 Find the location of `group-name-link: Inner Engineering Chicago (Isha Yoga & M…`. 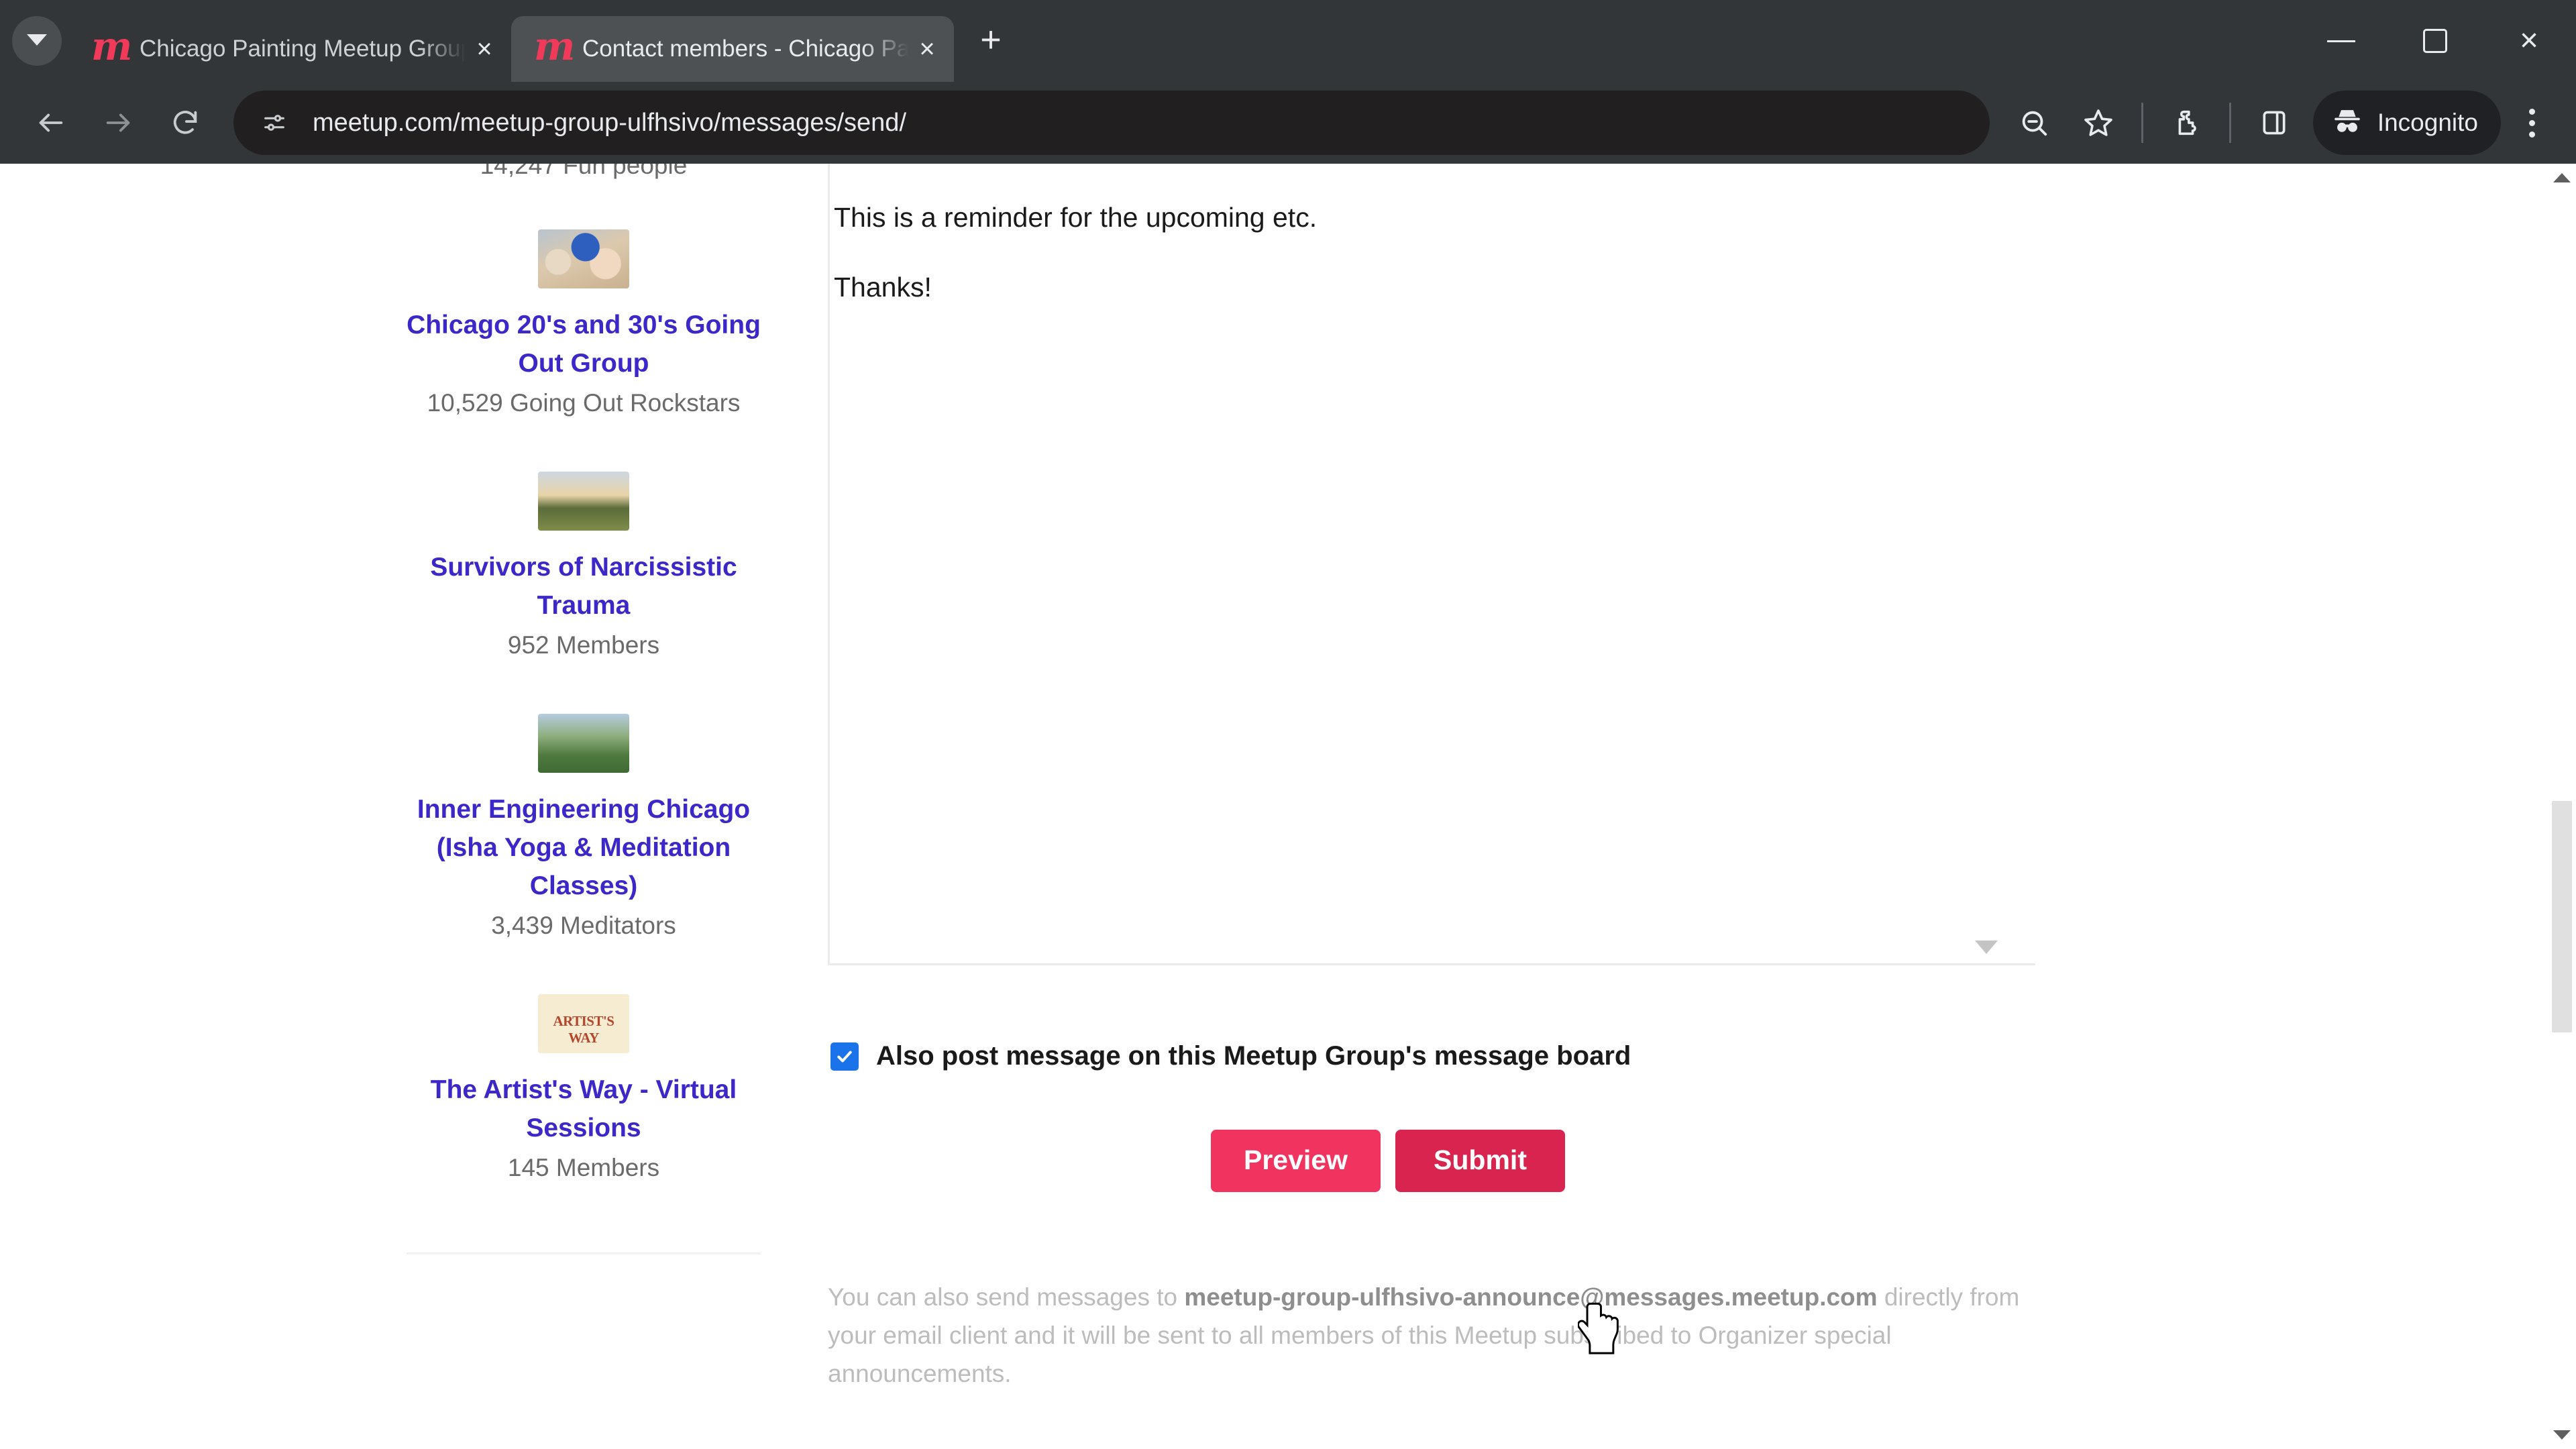

group-name-link: Inner Engineering Chicago (Isha Yoga & M… is located at coordinates (583, 847).